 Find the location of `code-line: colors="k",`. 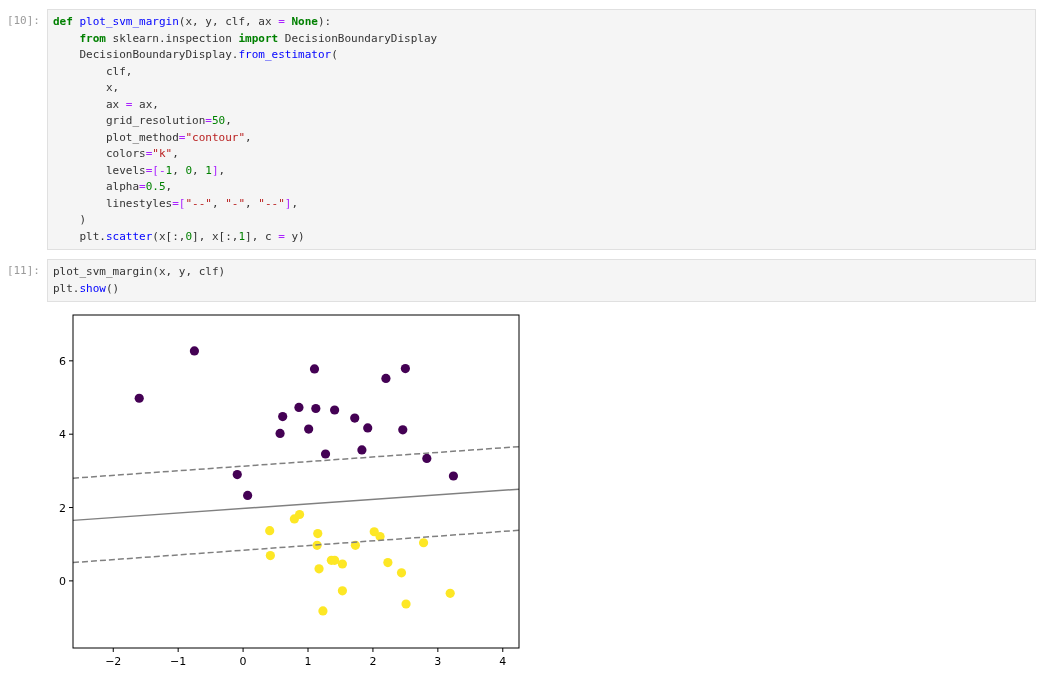

code-line: colors="k", is located at coordinates (142, 154).